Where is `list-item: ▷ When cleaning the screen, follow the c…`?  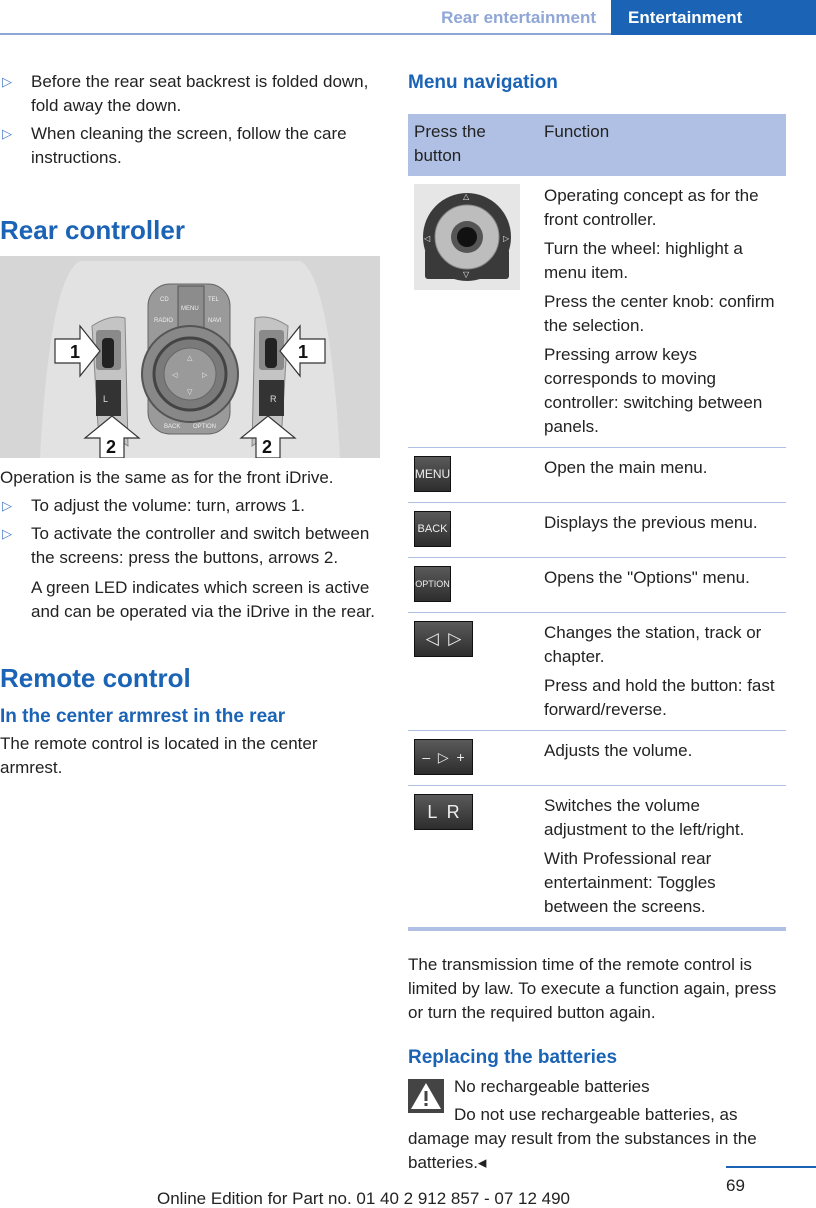 list-item: ▷ When cleaning the screen, follow the c… is located at coordinates (174, 145).